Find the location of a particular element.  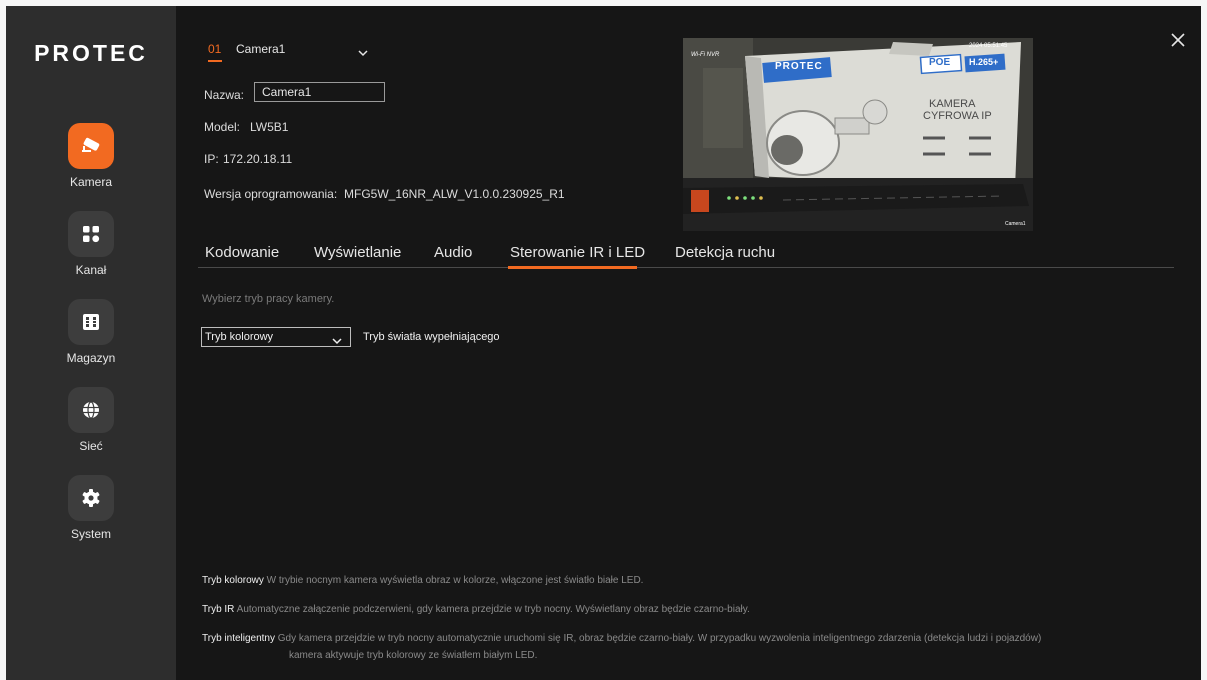

preview-box-poe: POE is located at coordinates (940, 62).